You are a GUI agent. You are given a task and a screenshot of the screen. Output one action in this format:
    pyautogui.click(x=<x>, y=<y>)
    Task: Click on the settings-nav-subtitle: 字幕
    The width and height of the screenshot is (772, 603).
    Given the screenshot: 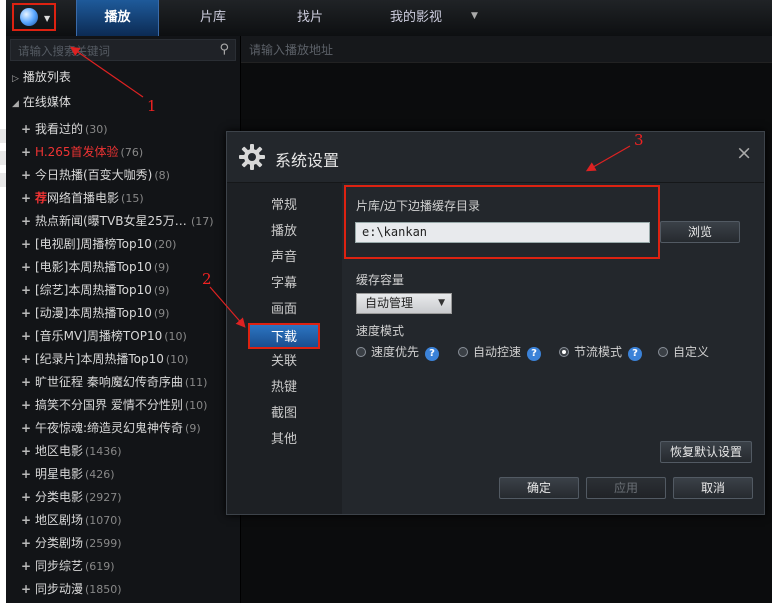 What is the action you would take?
    pyautogui.click(x=284, y=284)
    